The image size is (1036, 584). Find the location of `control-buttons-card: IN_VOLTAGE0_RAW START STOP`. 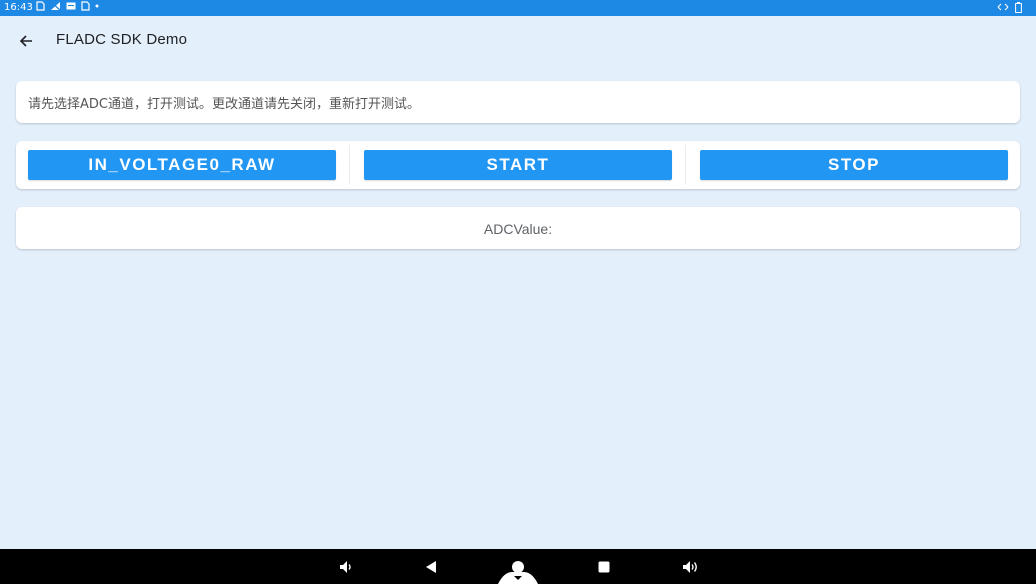

control-buttons-card: IN_VOLTAGE0_RAW START STOP is located at coordinates (518, 165).